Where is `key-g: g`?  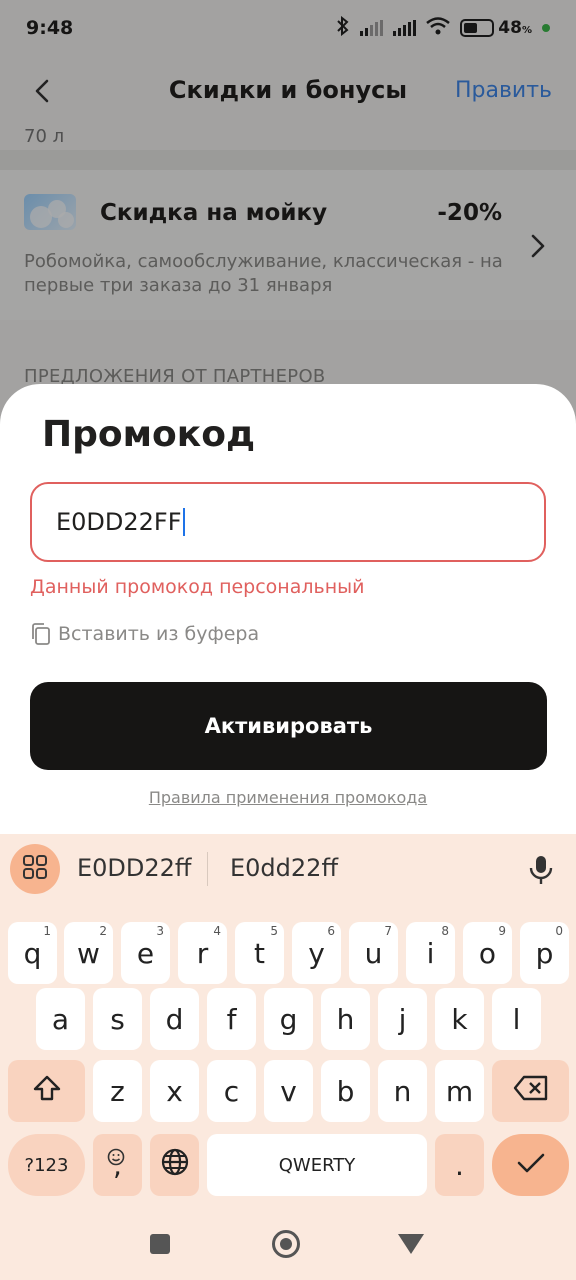 key-g: g is located at coordinates (288, 1019).